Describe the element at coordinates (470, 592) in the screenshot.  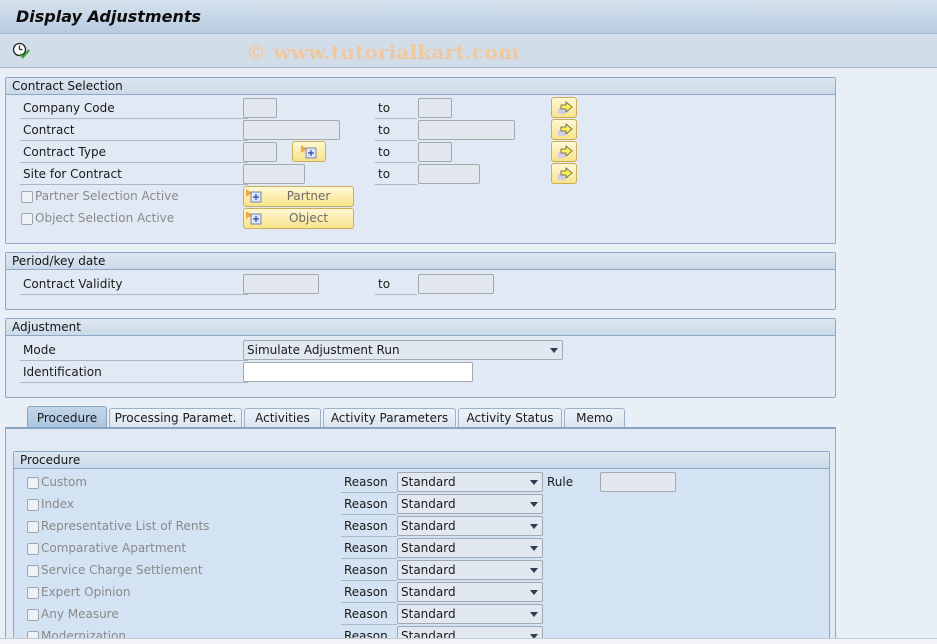
I see `expert-opinion-reason-dropdown: Standard` at that location.